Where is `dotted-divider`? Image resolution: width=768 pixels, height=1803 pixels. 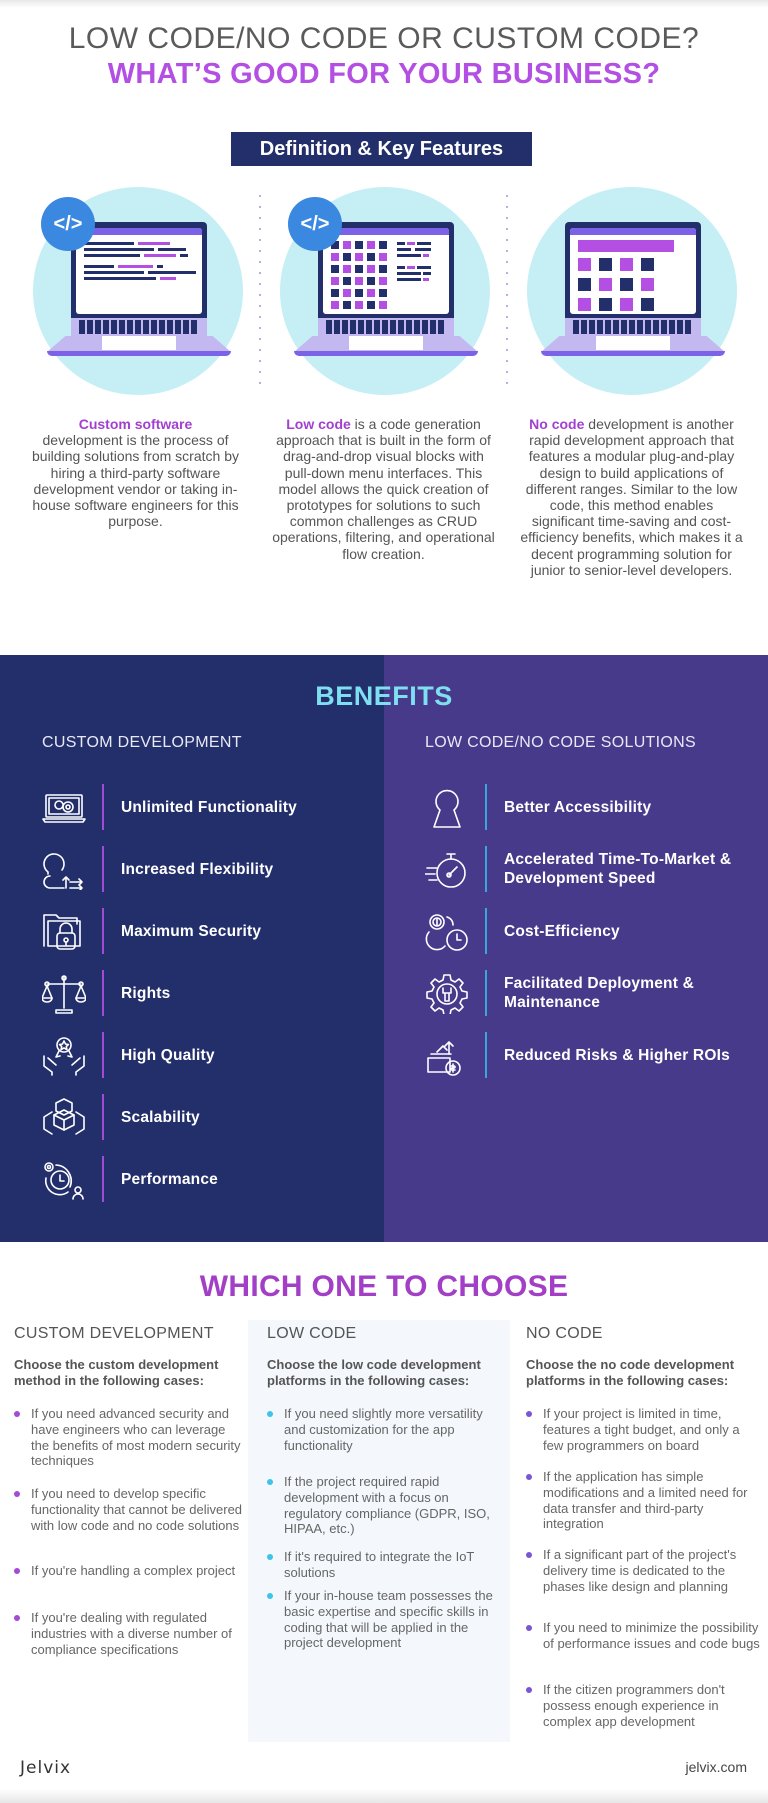
dotted-divider is located at coordinates (507, 290).